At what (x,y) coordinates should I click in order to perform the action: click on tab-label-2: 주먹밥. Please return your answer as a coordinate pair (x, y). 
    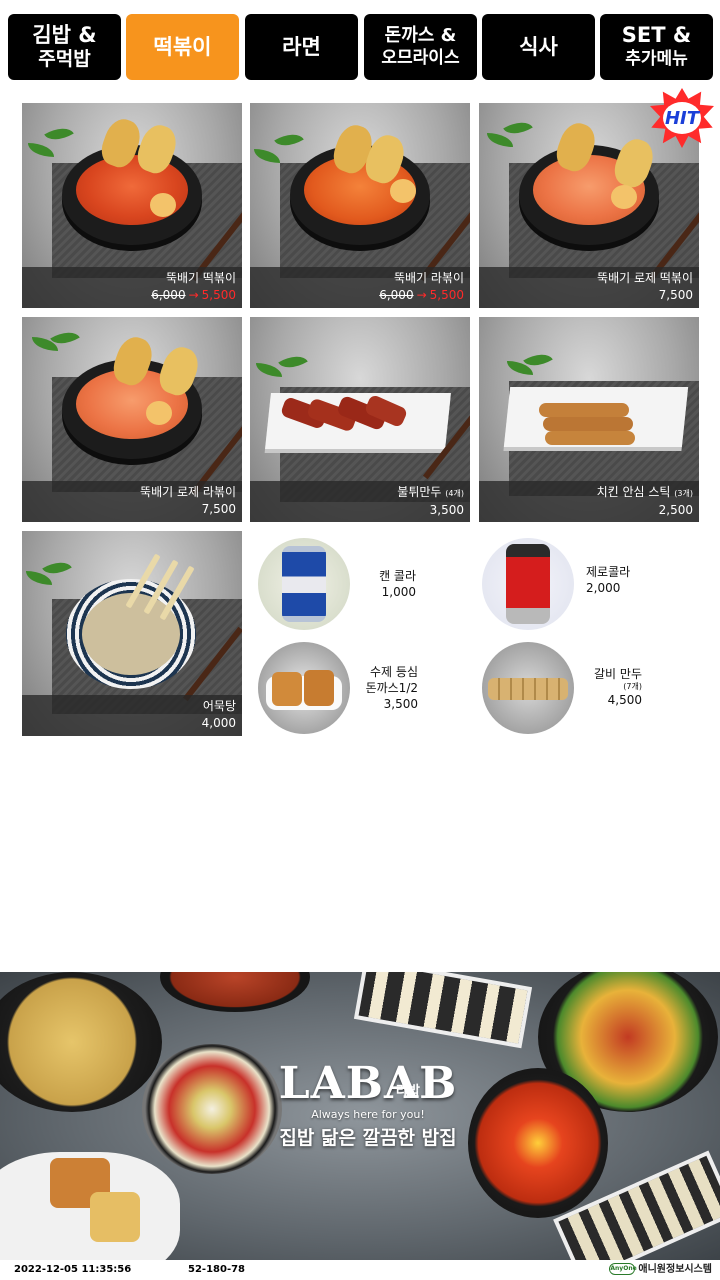
    Looking at the image, I should click on (64, 59).